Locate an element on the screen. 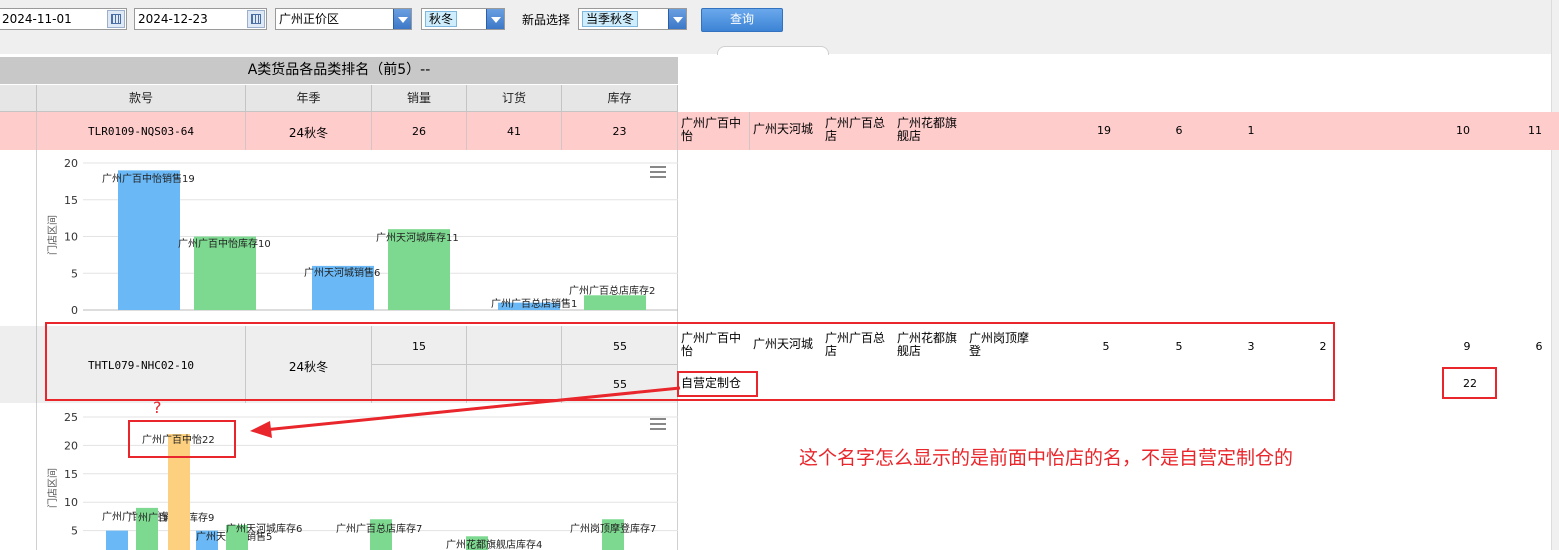 Image resolution: width=1559 pixels, height=550 pixels. data-label: 广州天河城库存11 is located at coordinates (417, 237).